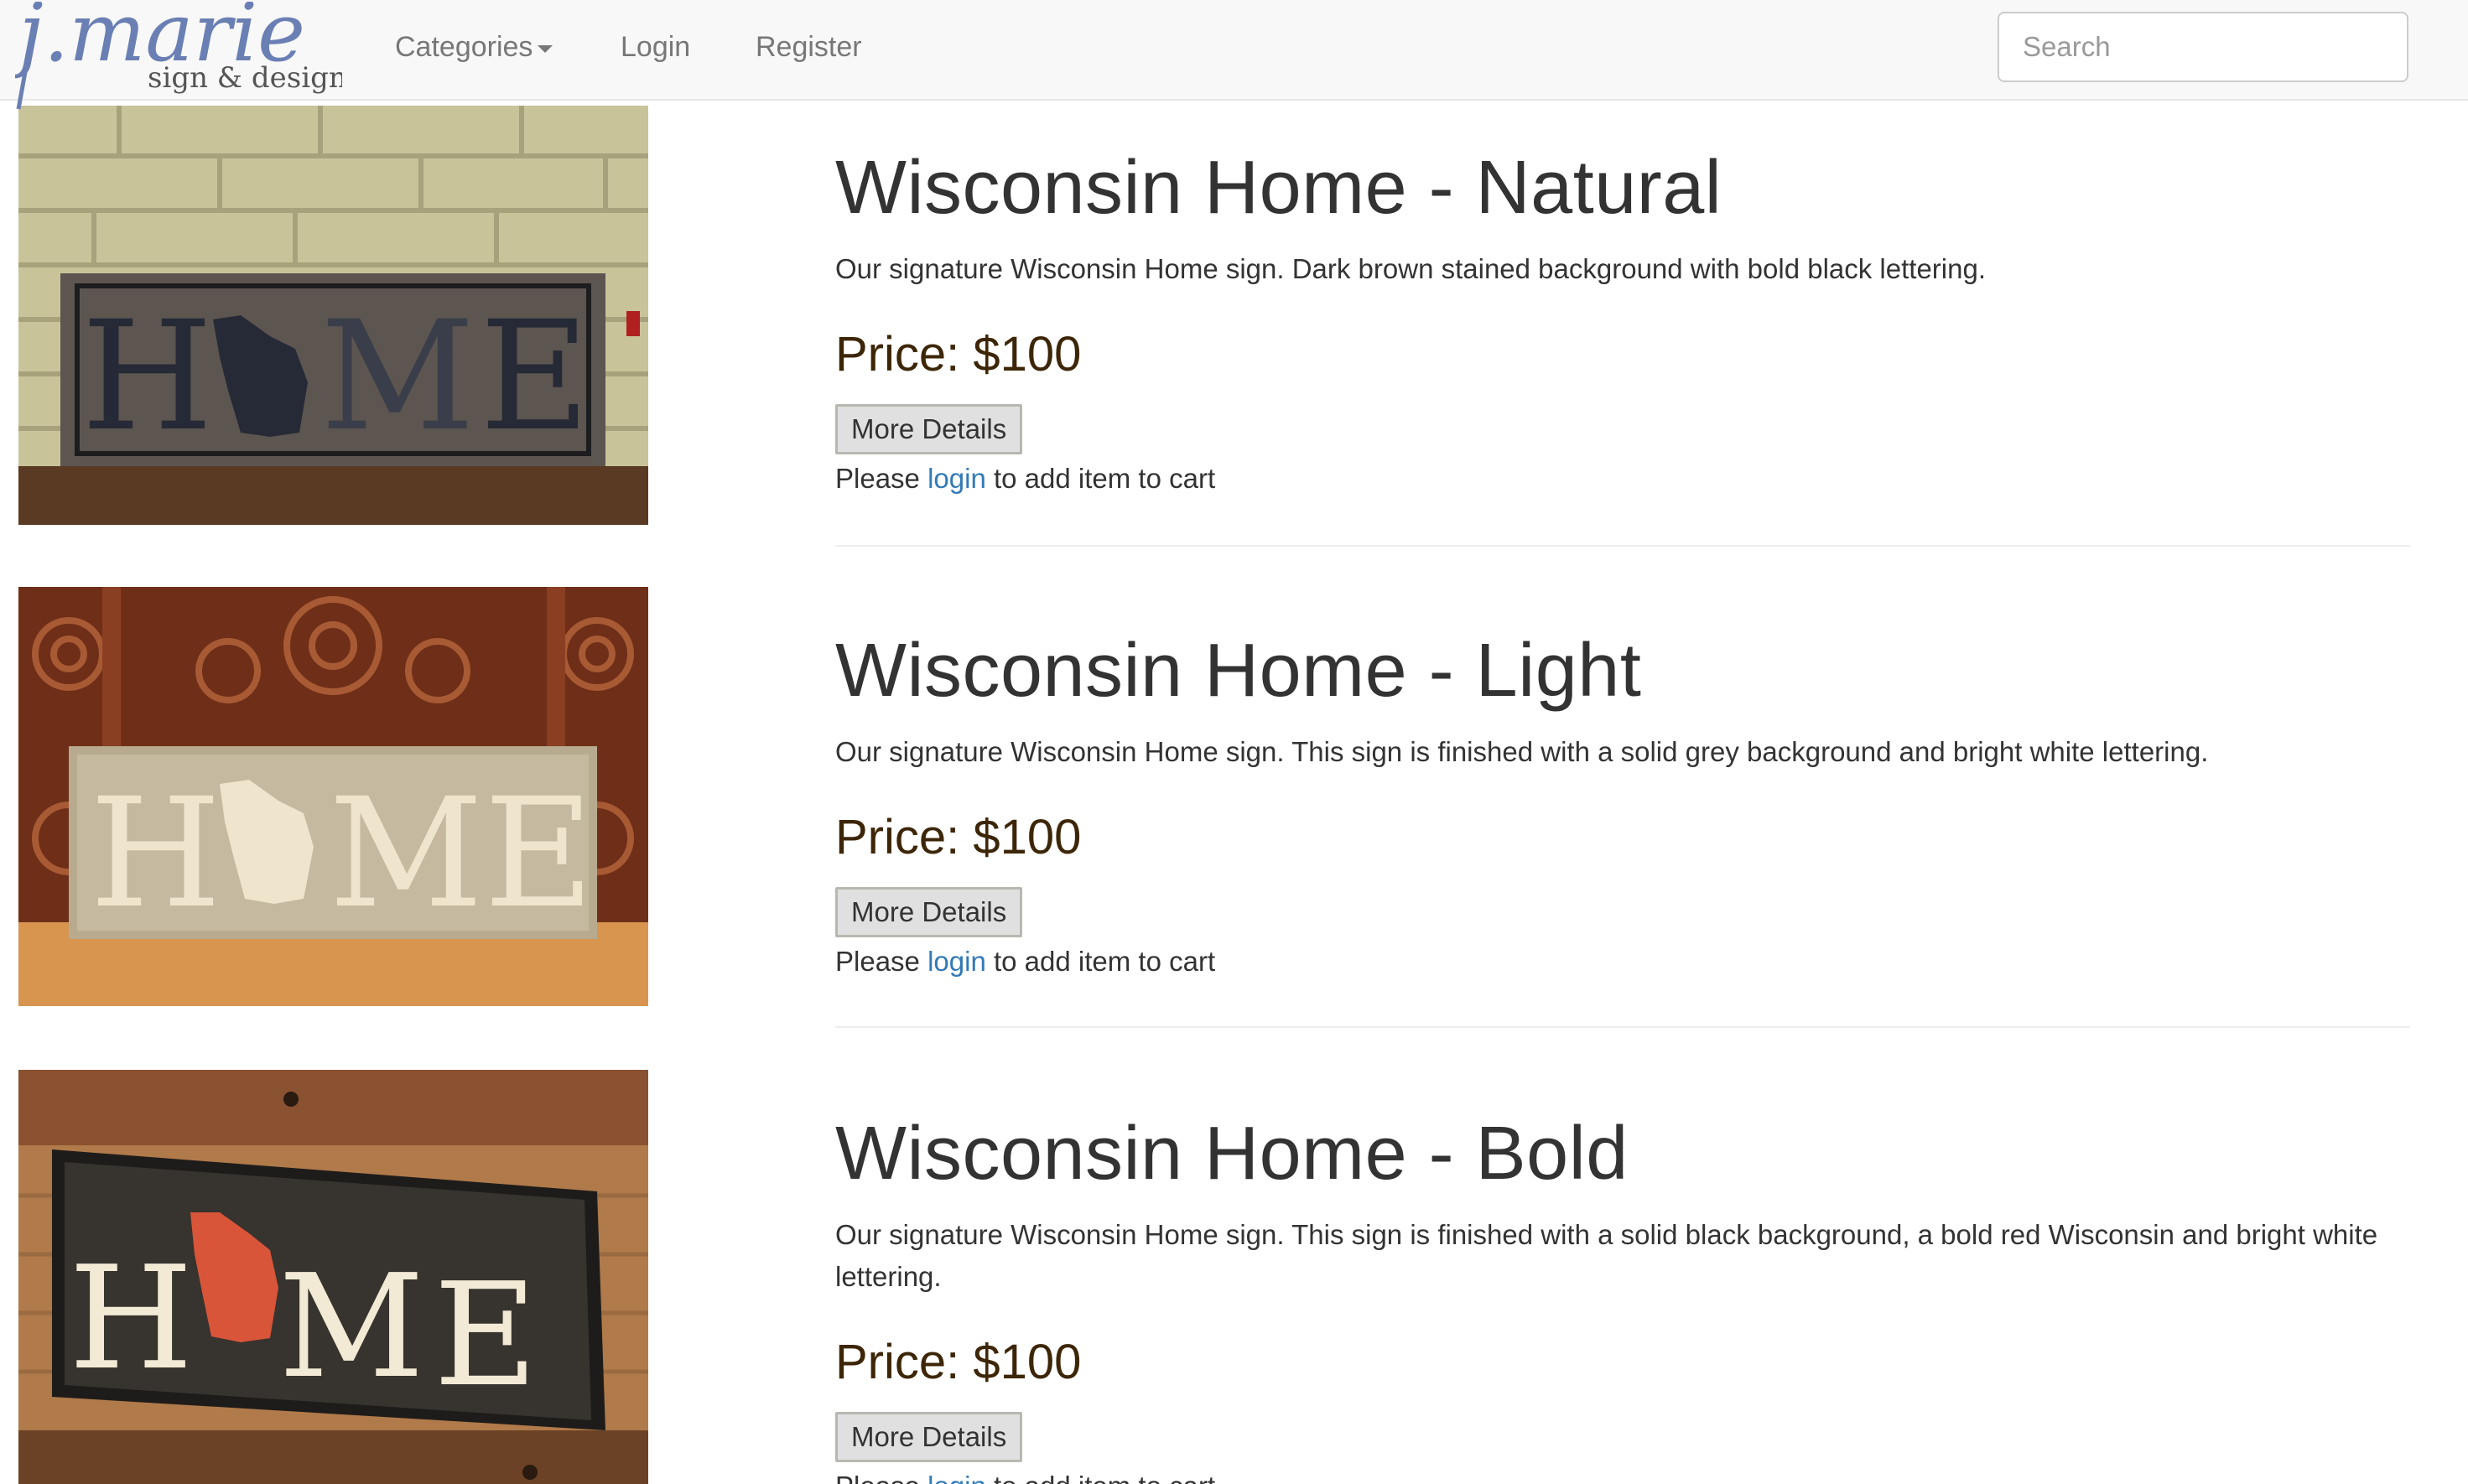 This screenshot has height=1484, width=2468. I want to click on bold-sign-image: H M E, so click(333, 1277).